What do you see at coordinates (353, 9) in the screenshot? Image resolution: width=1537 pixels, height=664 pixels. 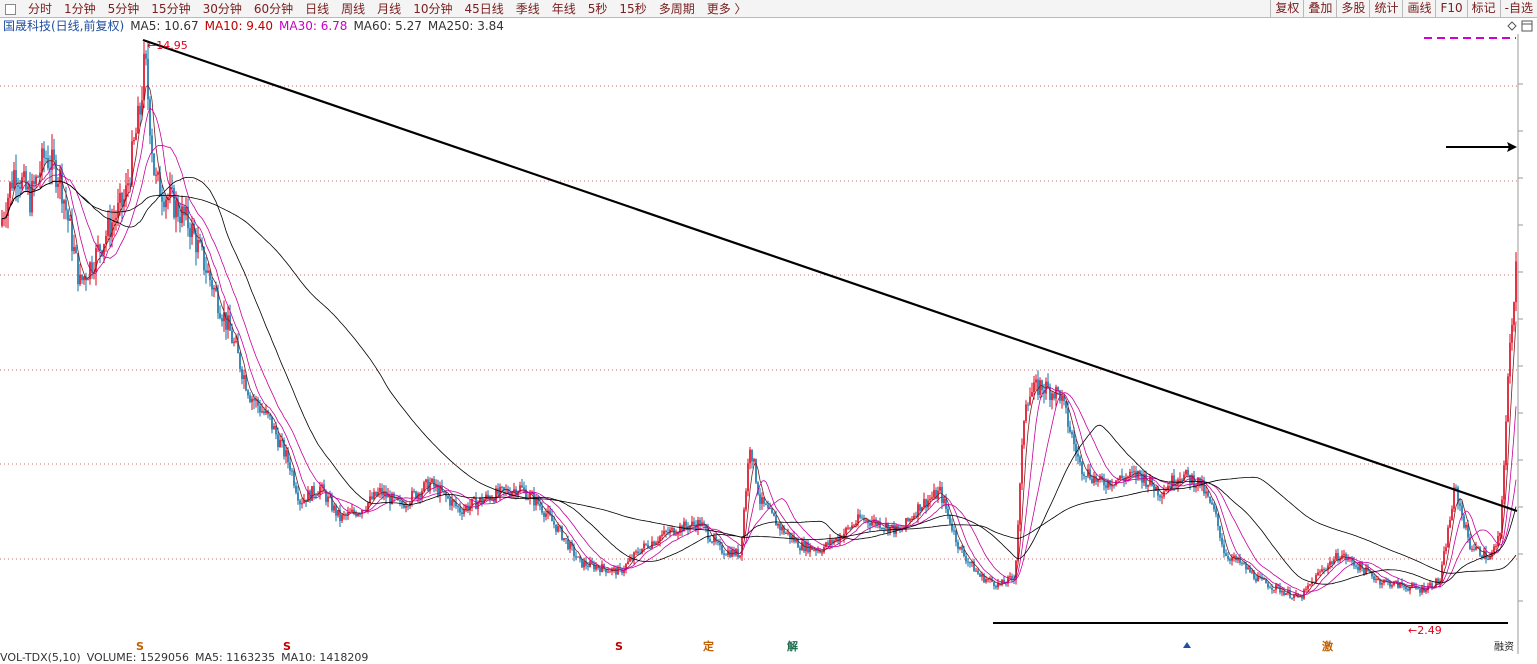 I see `tab-weekly: 周线` at bounding box center [353, 9].